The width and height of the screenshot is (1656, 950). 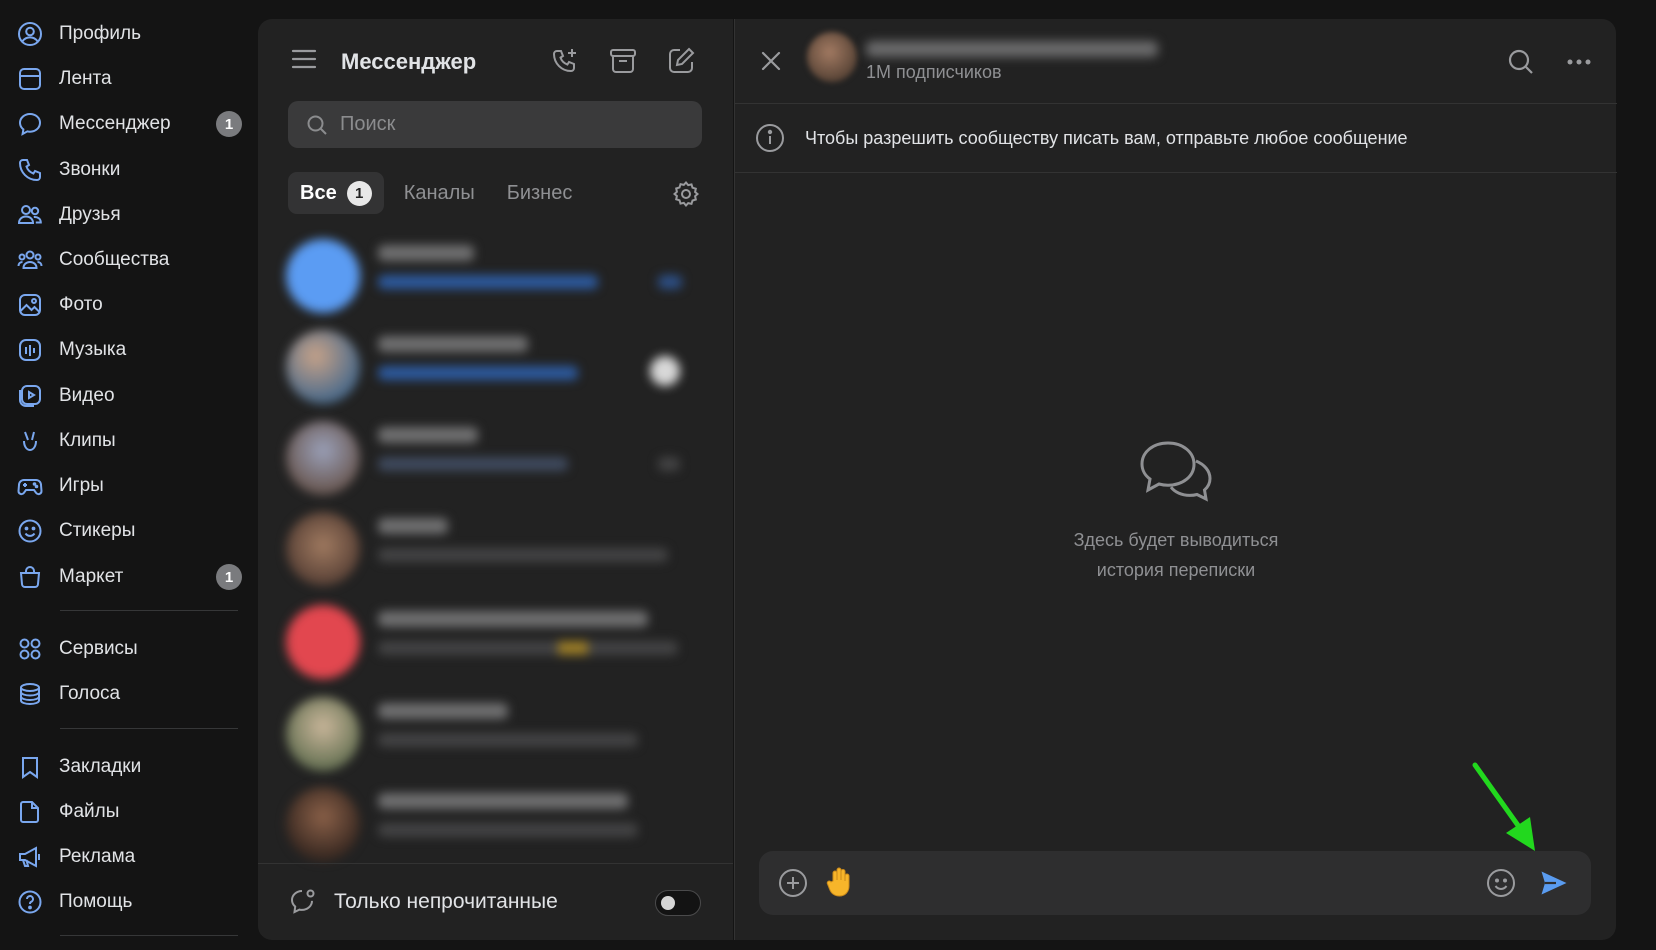 I want to click on more-icon, so click(x=1579, y=62).